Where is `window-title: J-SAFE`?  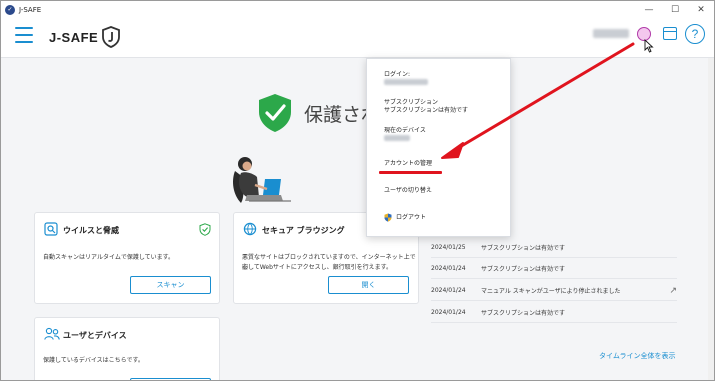 window-title: J-SAFE is located at coordinates (30, 9).